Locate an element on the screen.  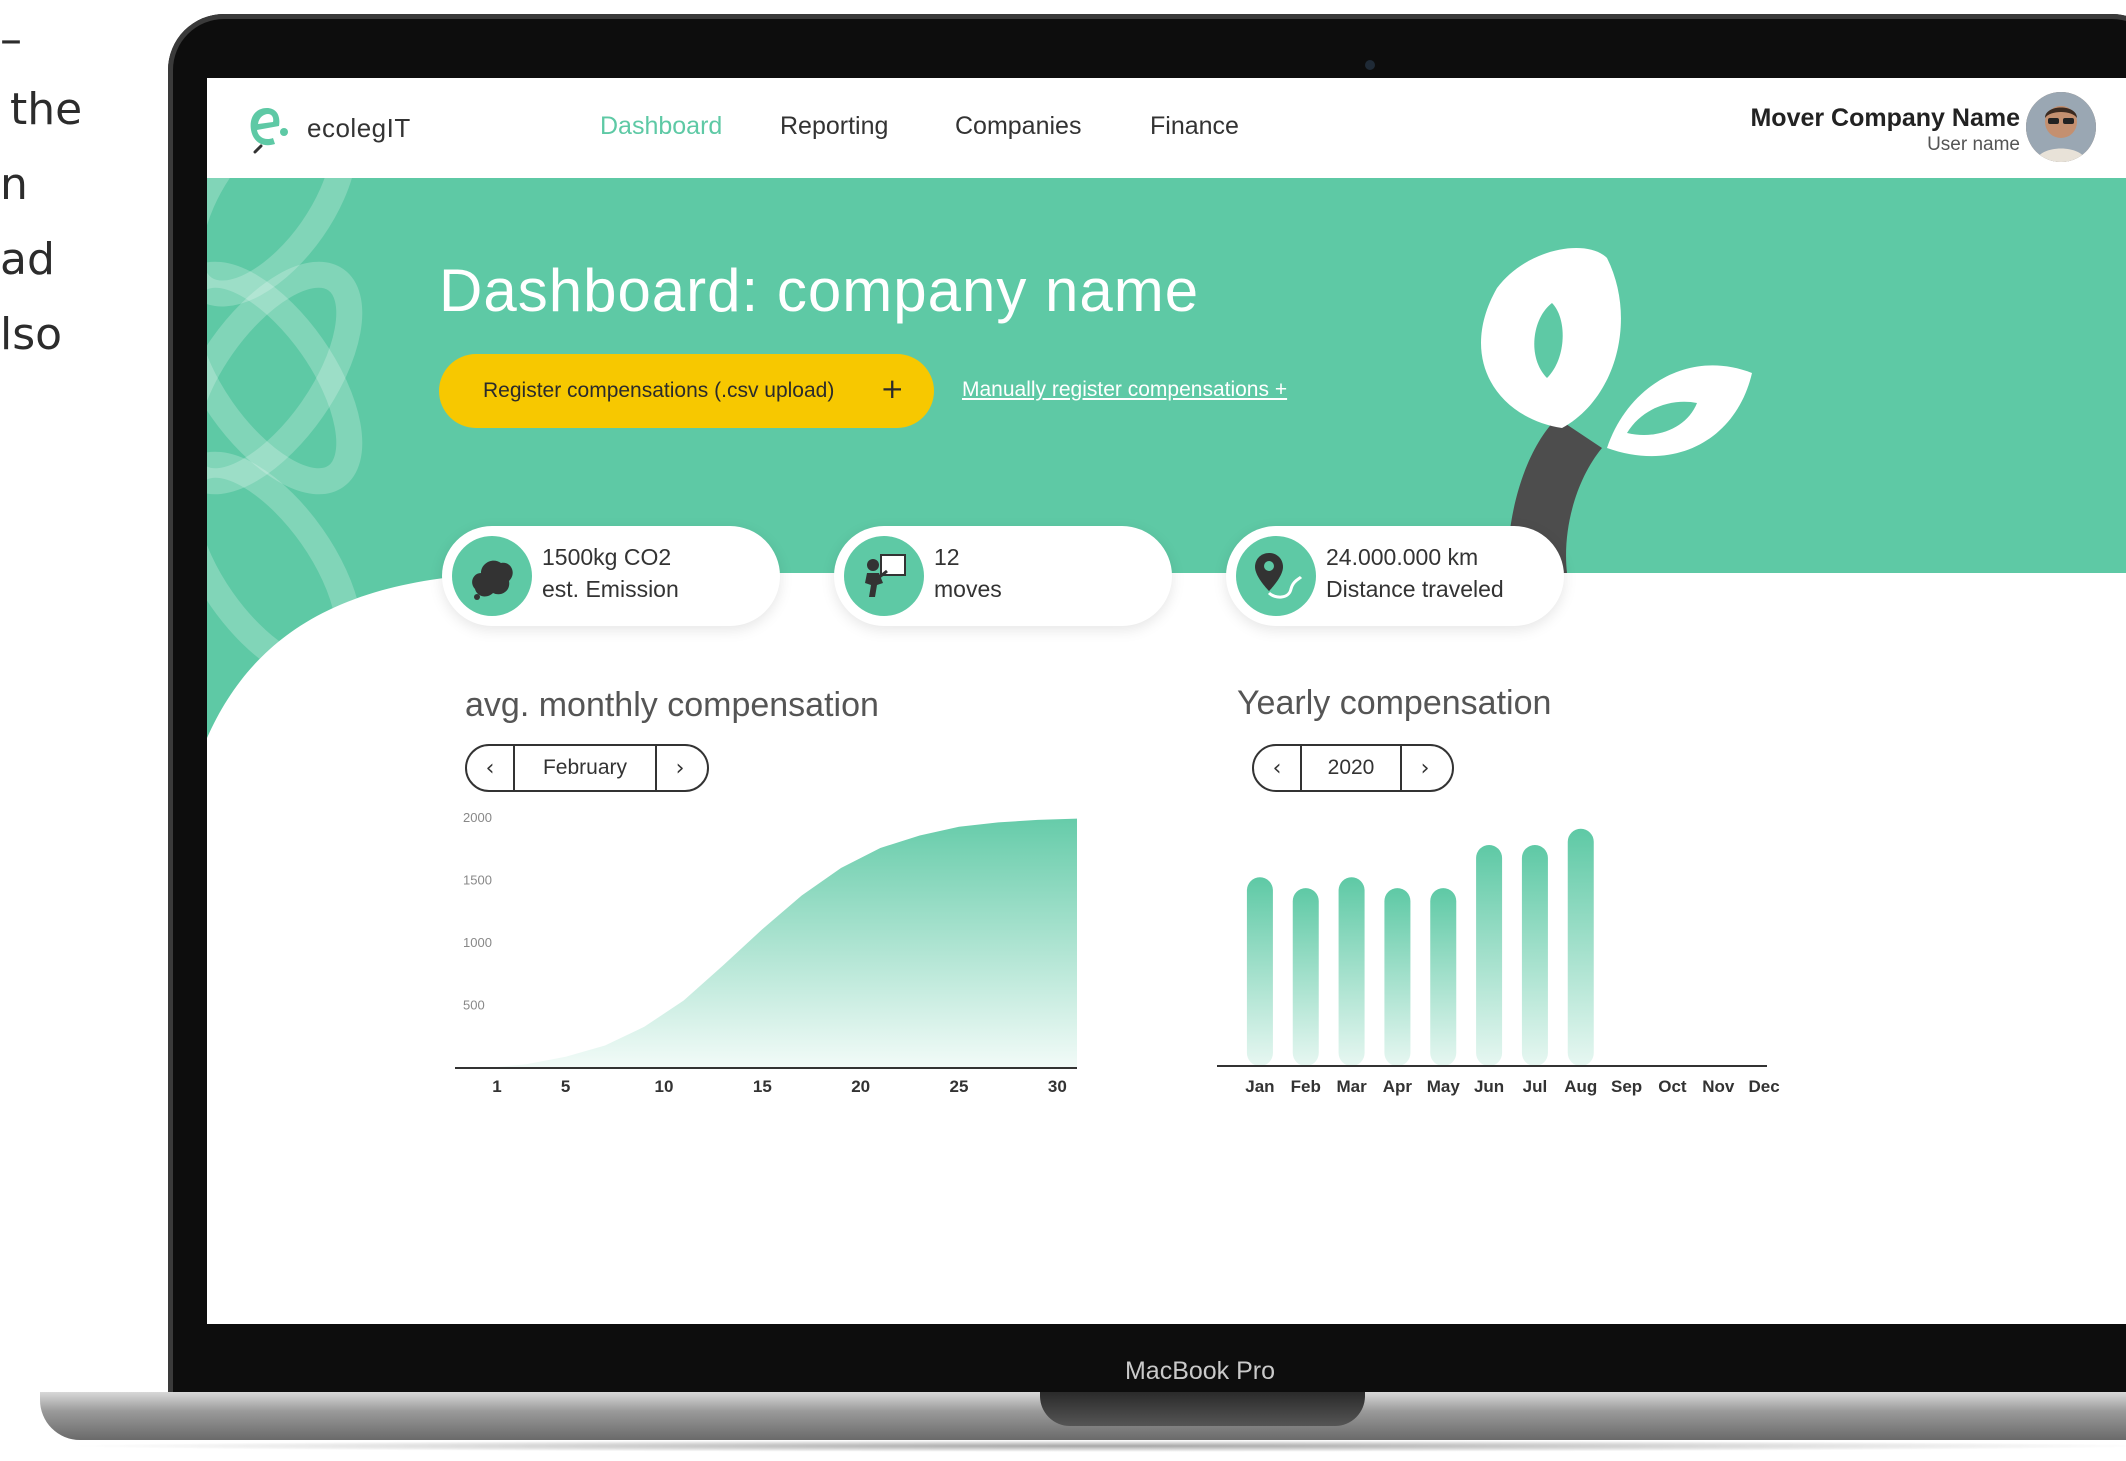
month-selector: ‹ February › is located at coordinates (587, 768).